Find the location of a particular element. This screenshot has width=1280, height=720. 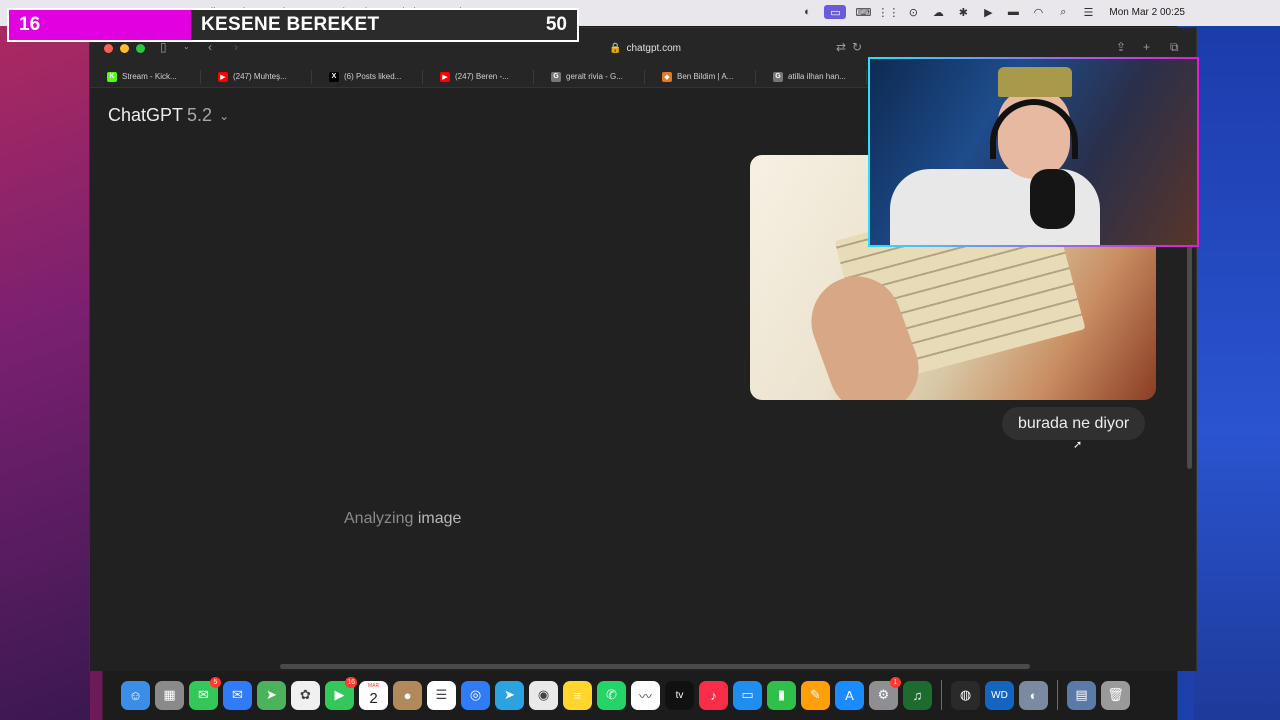

pages-icon: ✎ is located at coordinates (815, 695).